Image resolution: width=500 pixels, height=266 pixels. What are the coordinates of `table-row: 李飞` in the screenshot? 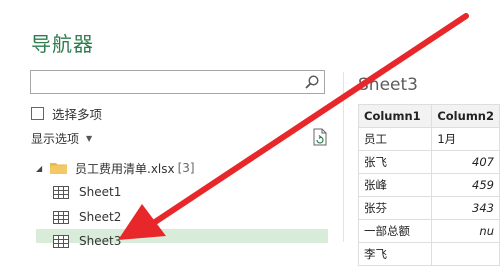 It's located at (428, 254).